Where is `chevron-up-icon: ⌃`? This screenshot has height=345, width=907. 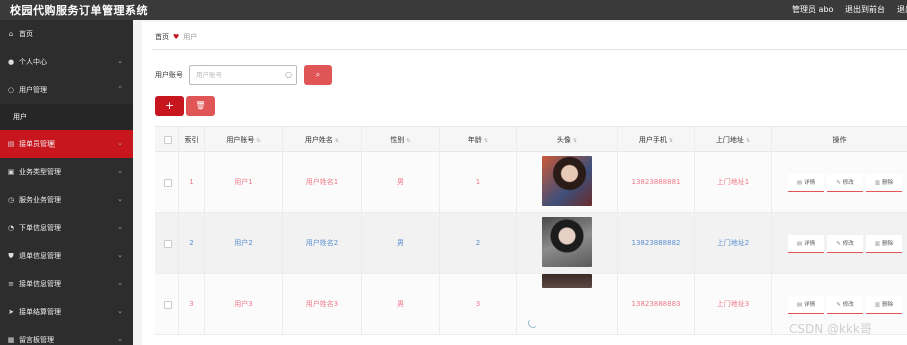
chevron-up-icon: ⌃ is located at coordinates (120, 89).